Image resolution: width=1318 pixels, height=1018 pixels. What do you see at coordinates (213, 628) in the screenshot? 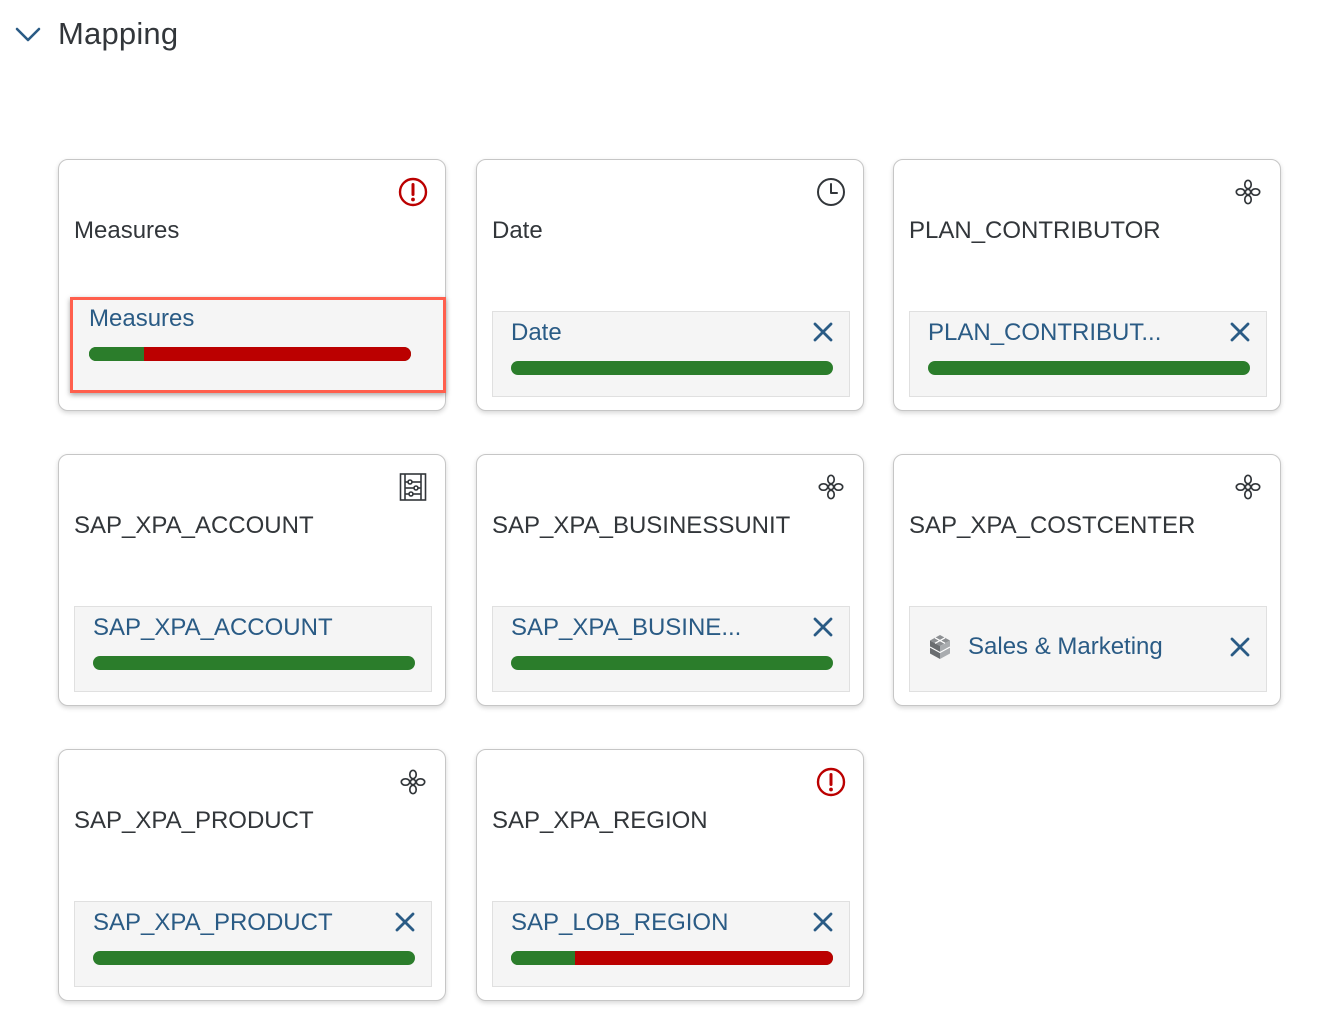
I see `mapping-label: SAP_XPA_ACCOUNT` at bounding box center [213, 628].